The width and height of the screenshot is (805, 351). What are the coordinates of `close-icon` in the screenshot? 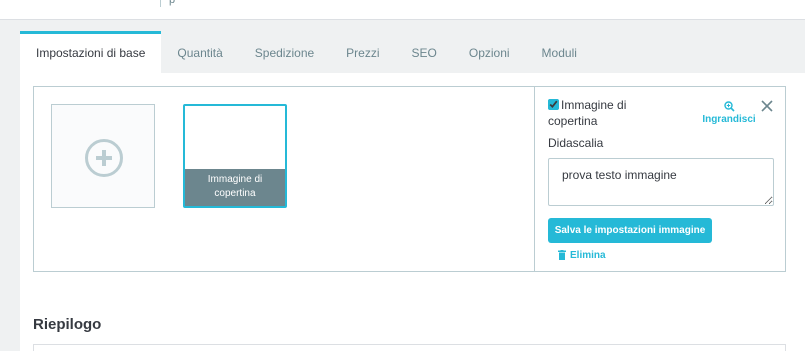 It's located at (767, 106).